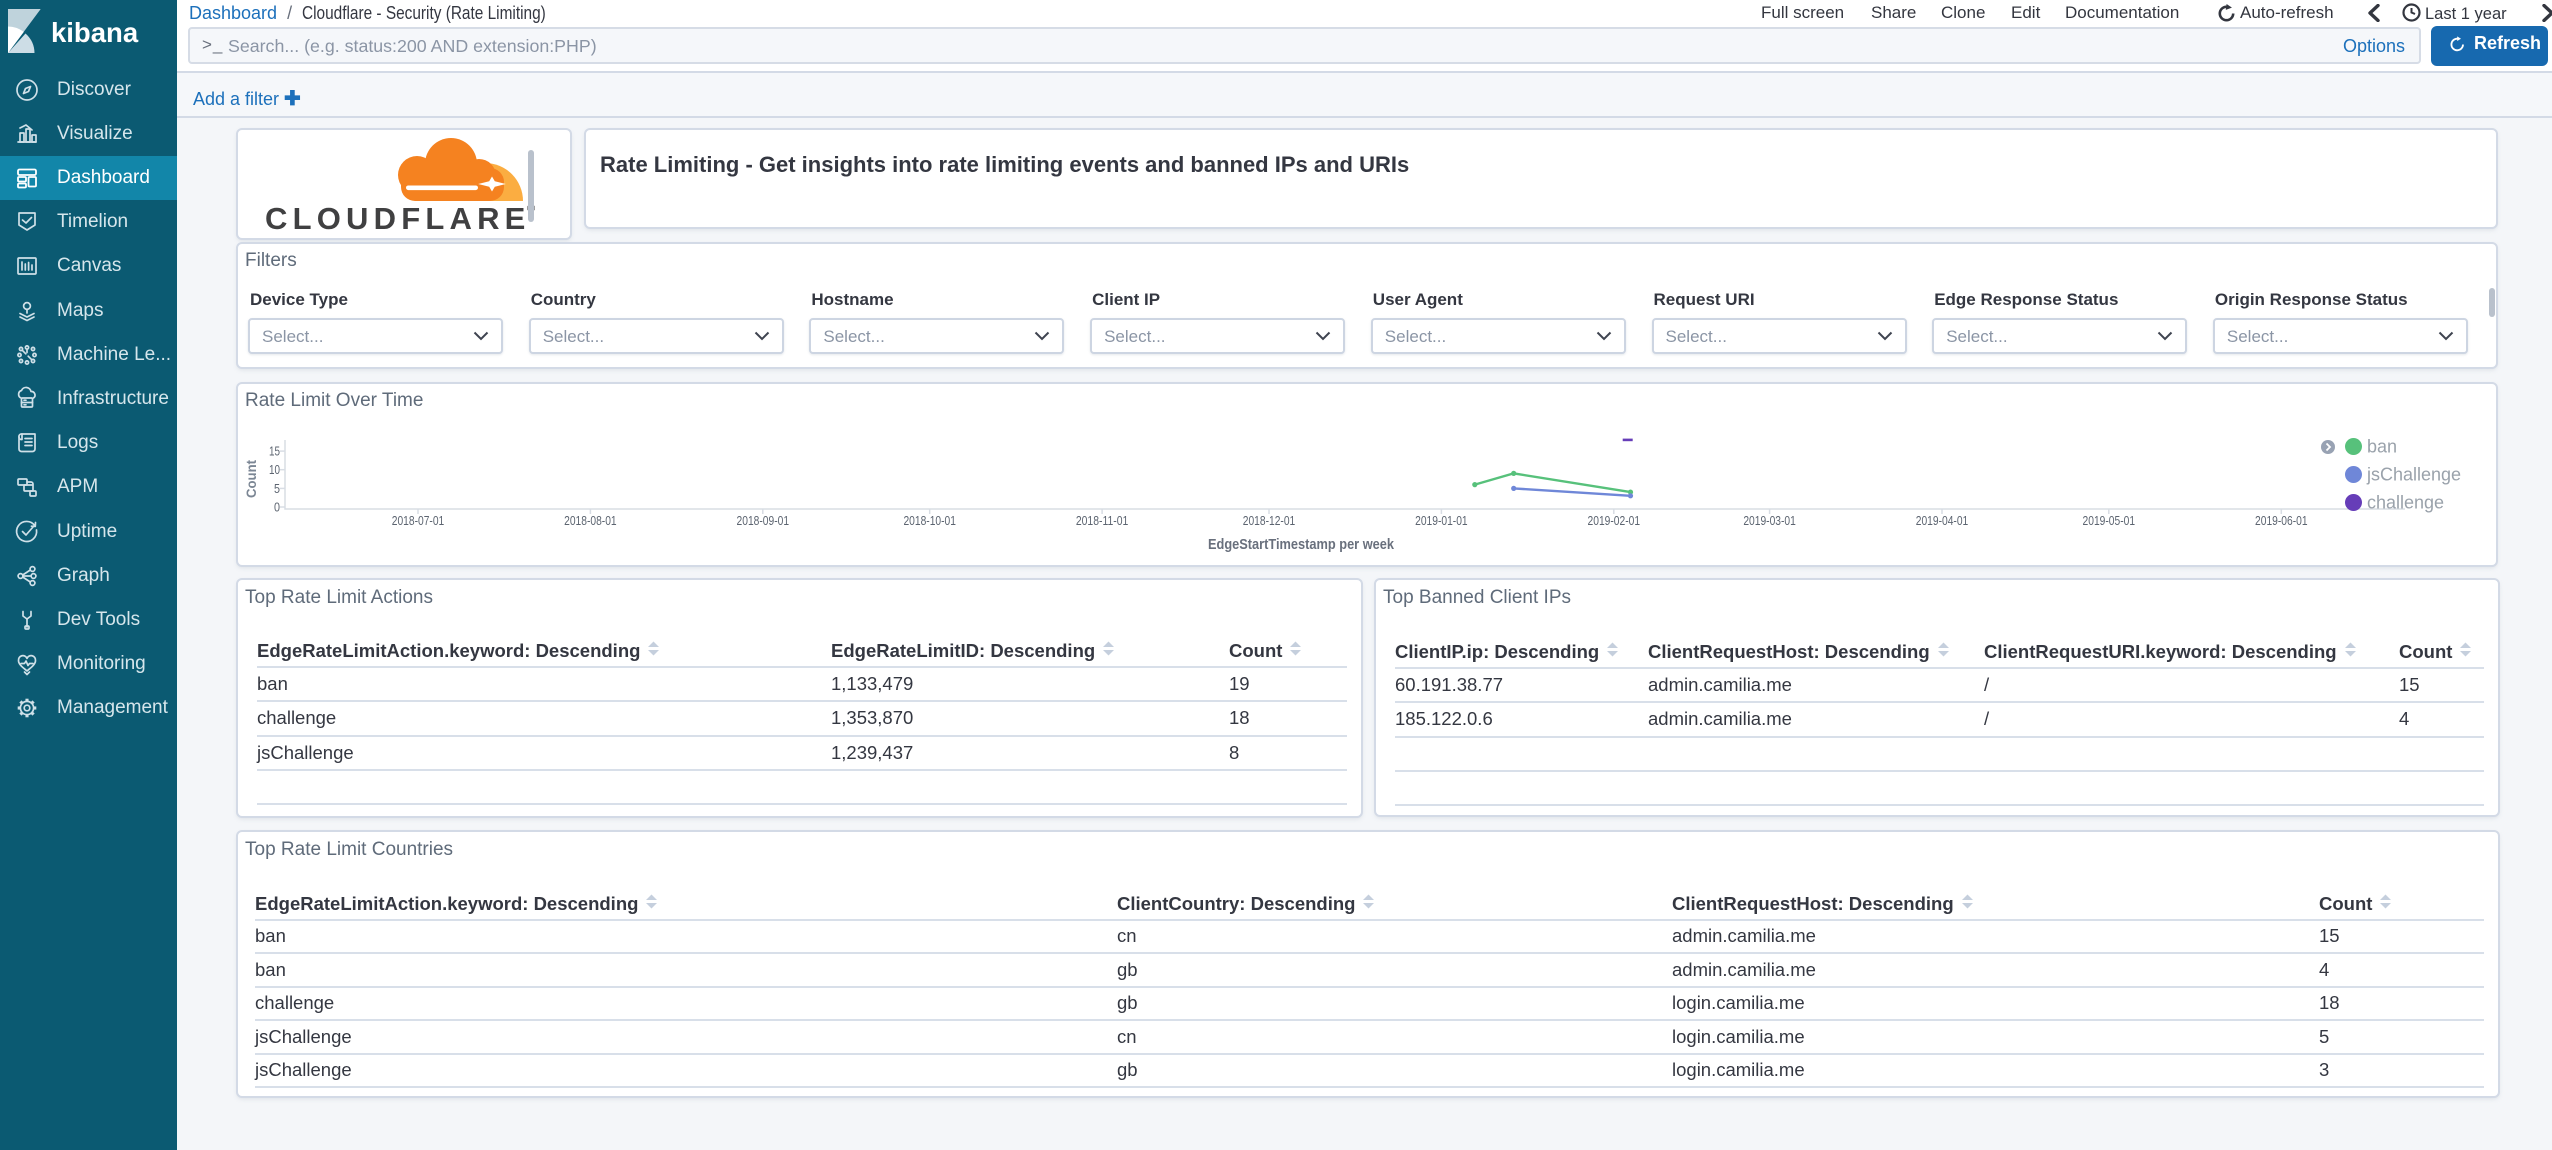  What do you see at coordinates (251, 479) in the screenshot?
I see `svg-text: Count` at bounding box center [251, 479].